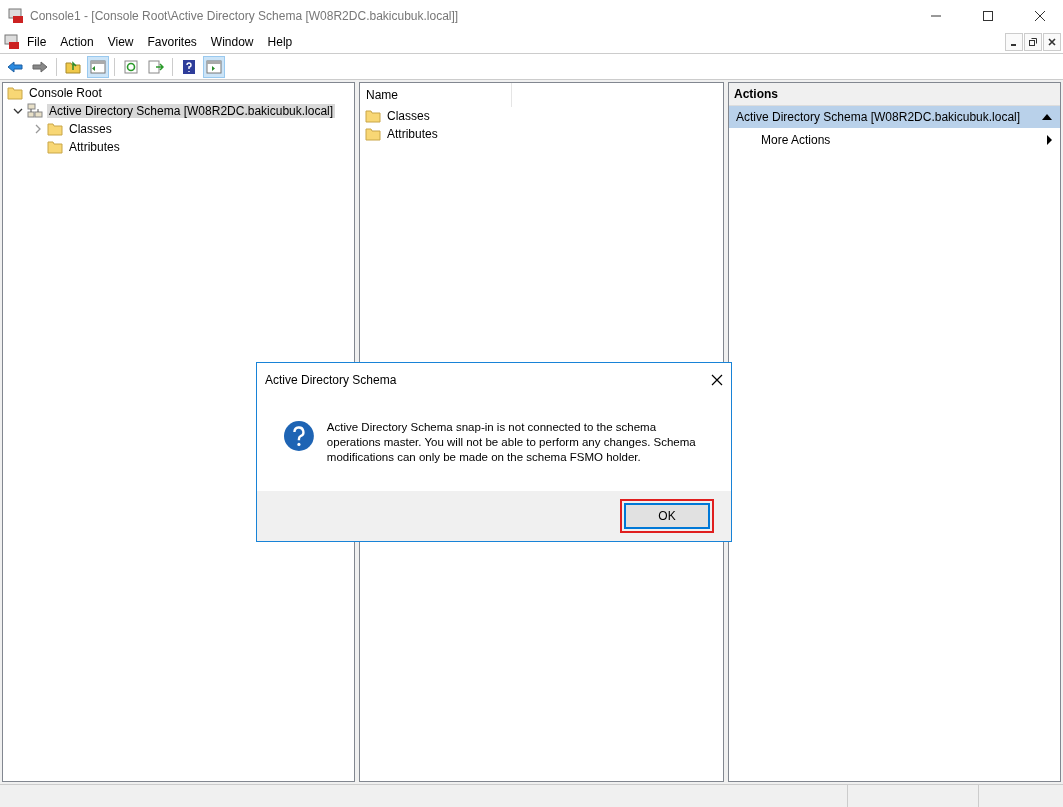 The height and width of the screenshot is (807, 1063). Describe the element at coordinates (988, 15) in the screenshot. I see `maximize-icon` at that location.